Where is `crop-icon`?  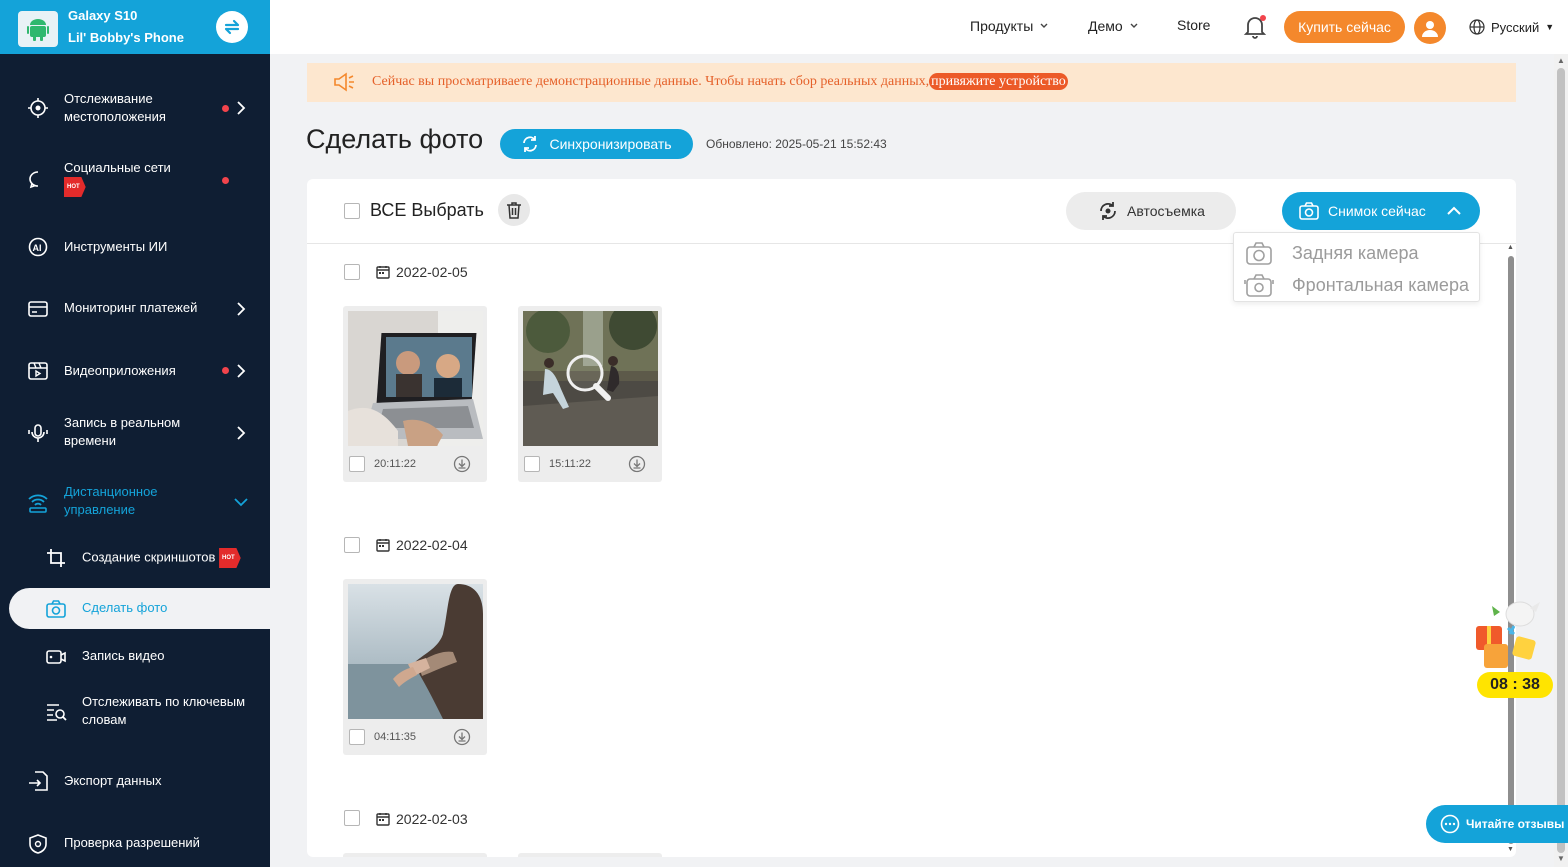
crop-icon is located at coordinates (56, 558).